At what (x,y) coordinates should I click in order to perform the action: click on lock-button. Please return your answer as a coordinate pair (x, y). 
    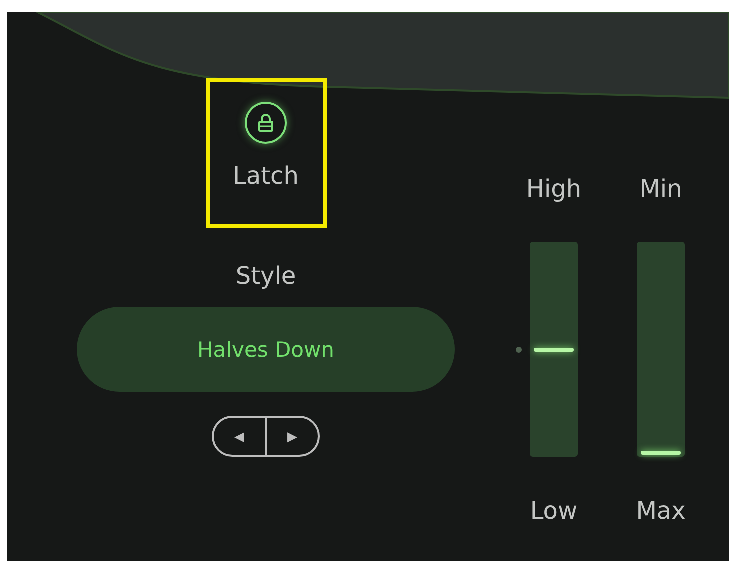
    Looking at the image, I should click on (266, 123).